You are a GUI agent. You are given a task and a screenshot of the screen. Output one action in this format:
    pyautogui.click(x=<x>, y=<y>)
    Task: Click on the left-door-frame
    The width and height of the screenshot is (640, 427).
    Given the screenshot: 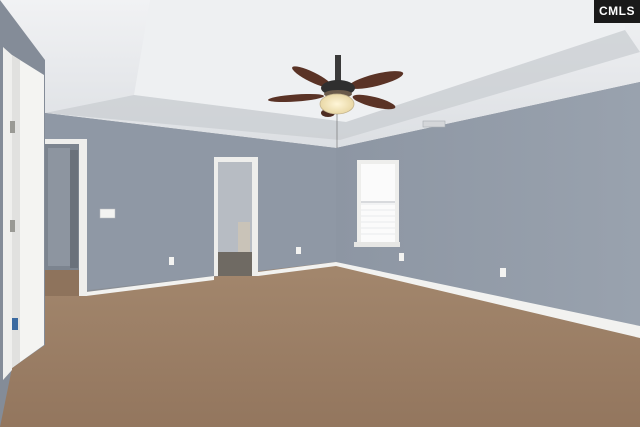 What is the action you would take?
    pyautogui.click(x=7, y=213)
    